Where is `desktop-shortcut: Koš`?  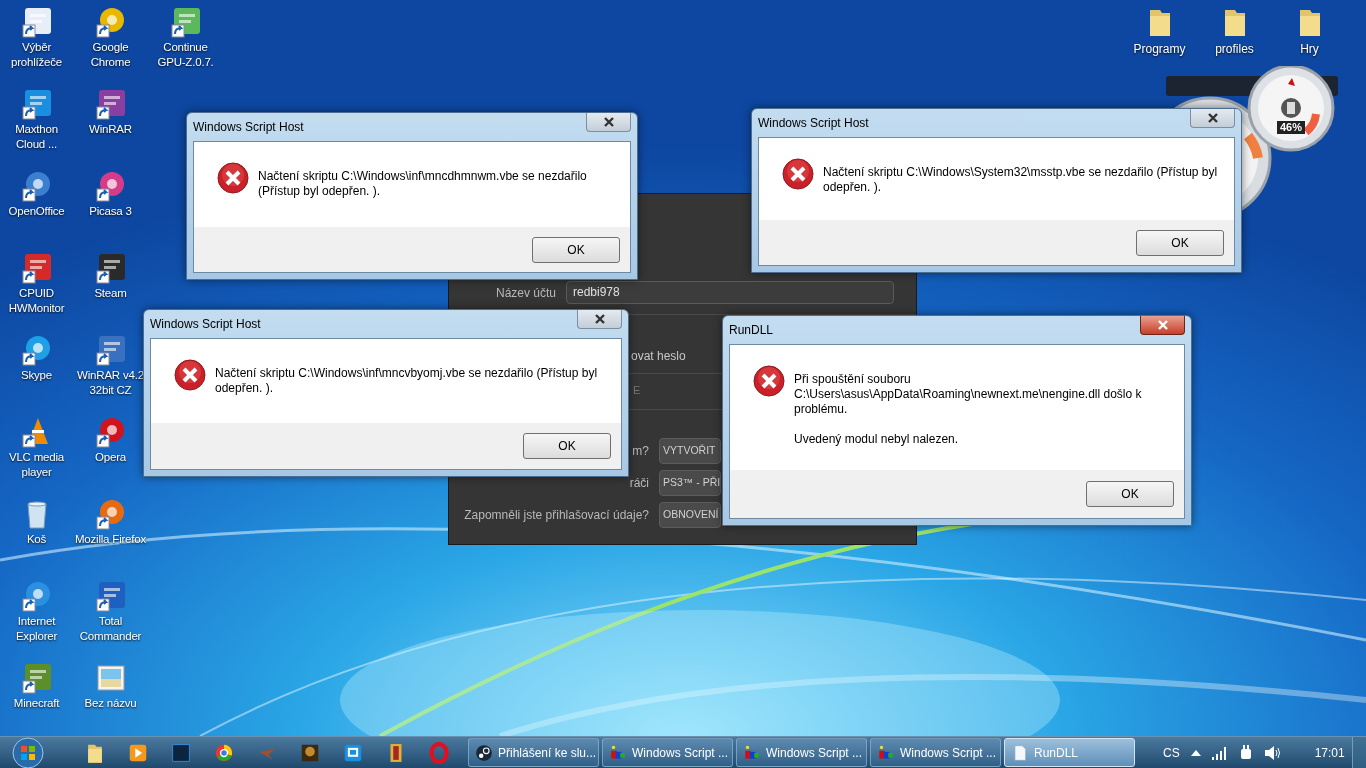 desktop-shortcut: Koš is located at coordinates (36, 522).